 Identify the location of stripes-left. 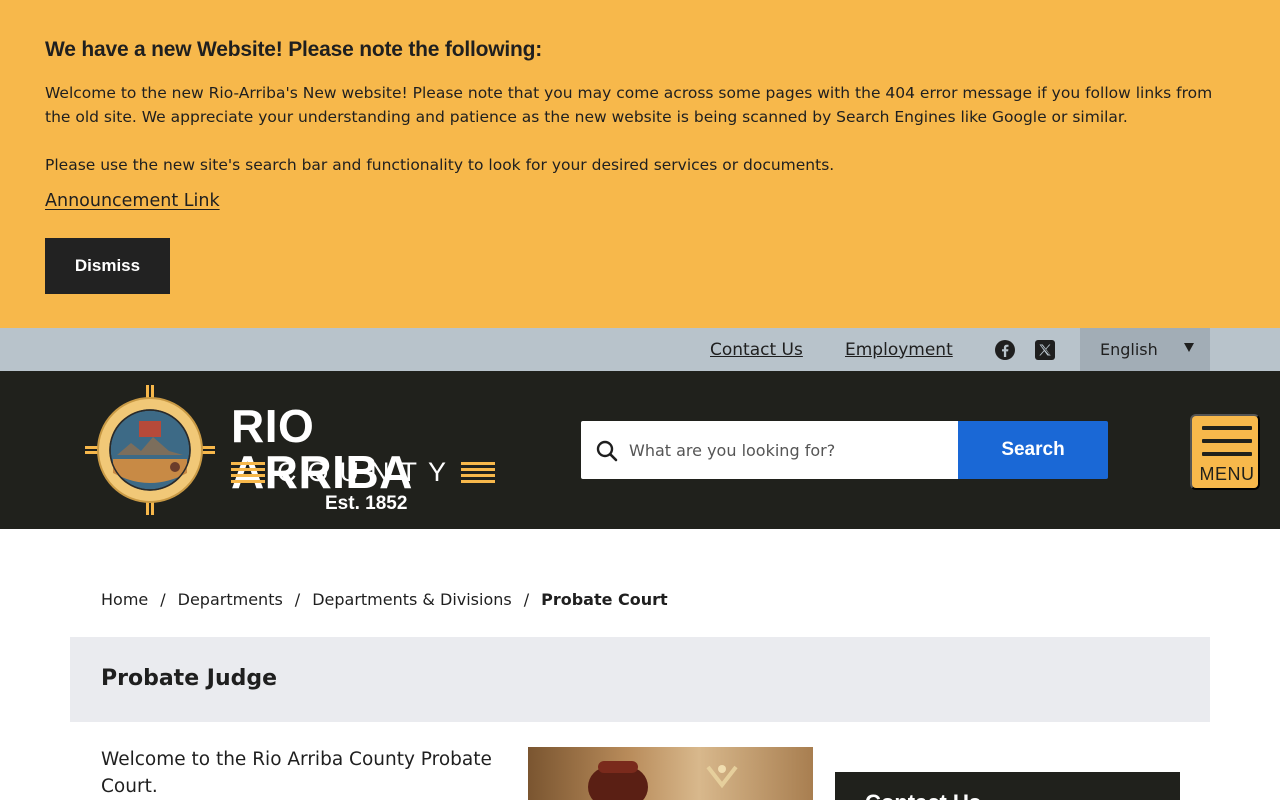
(248, 472).